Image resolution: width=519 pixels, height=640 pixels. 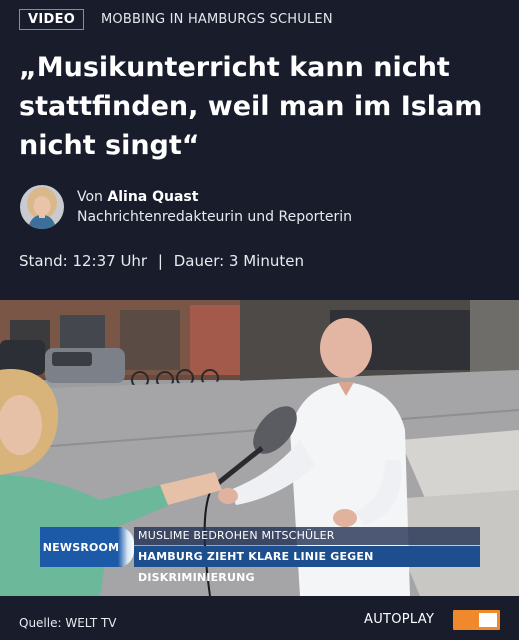 What do you see at coordinates (52, 19) in the screenshot?
I see `video-badge: VIDEO` at bounding box center [52, 19].